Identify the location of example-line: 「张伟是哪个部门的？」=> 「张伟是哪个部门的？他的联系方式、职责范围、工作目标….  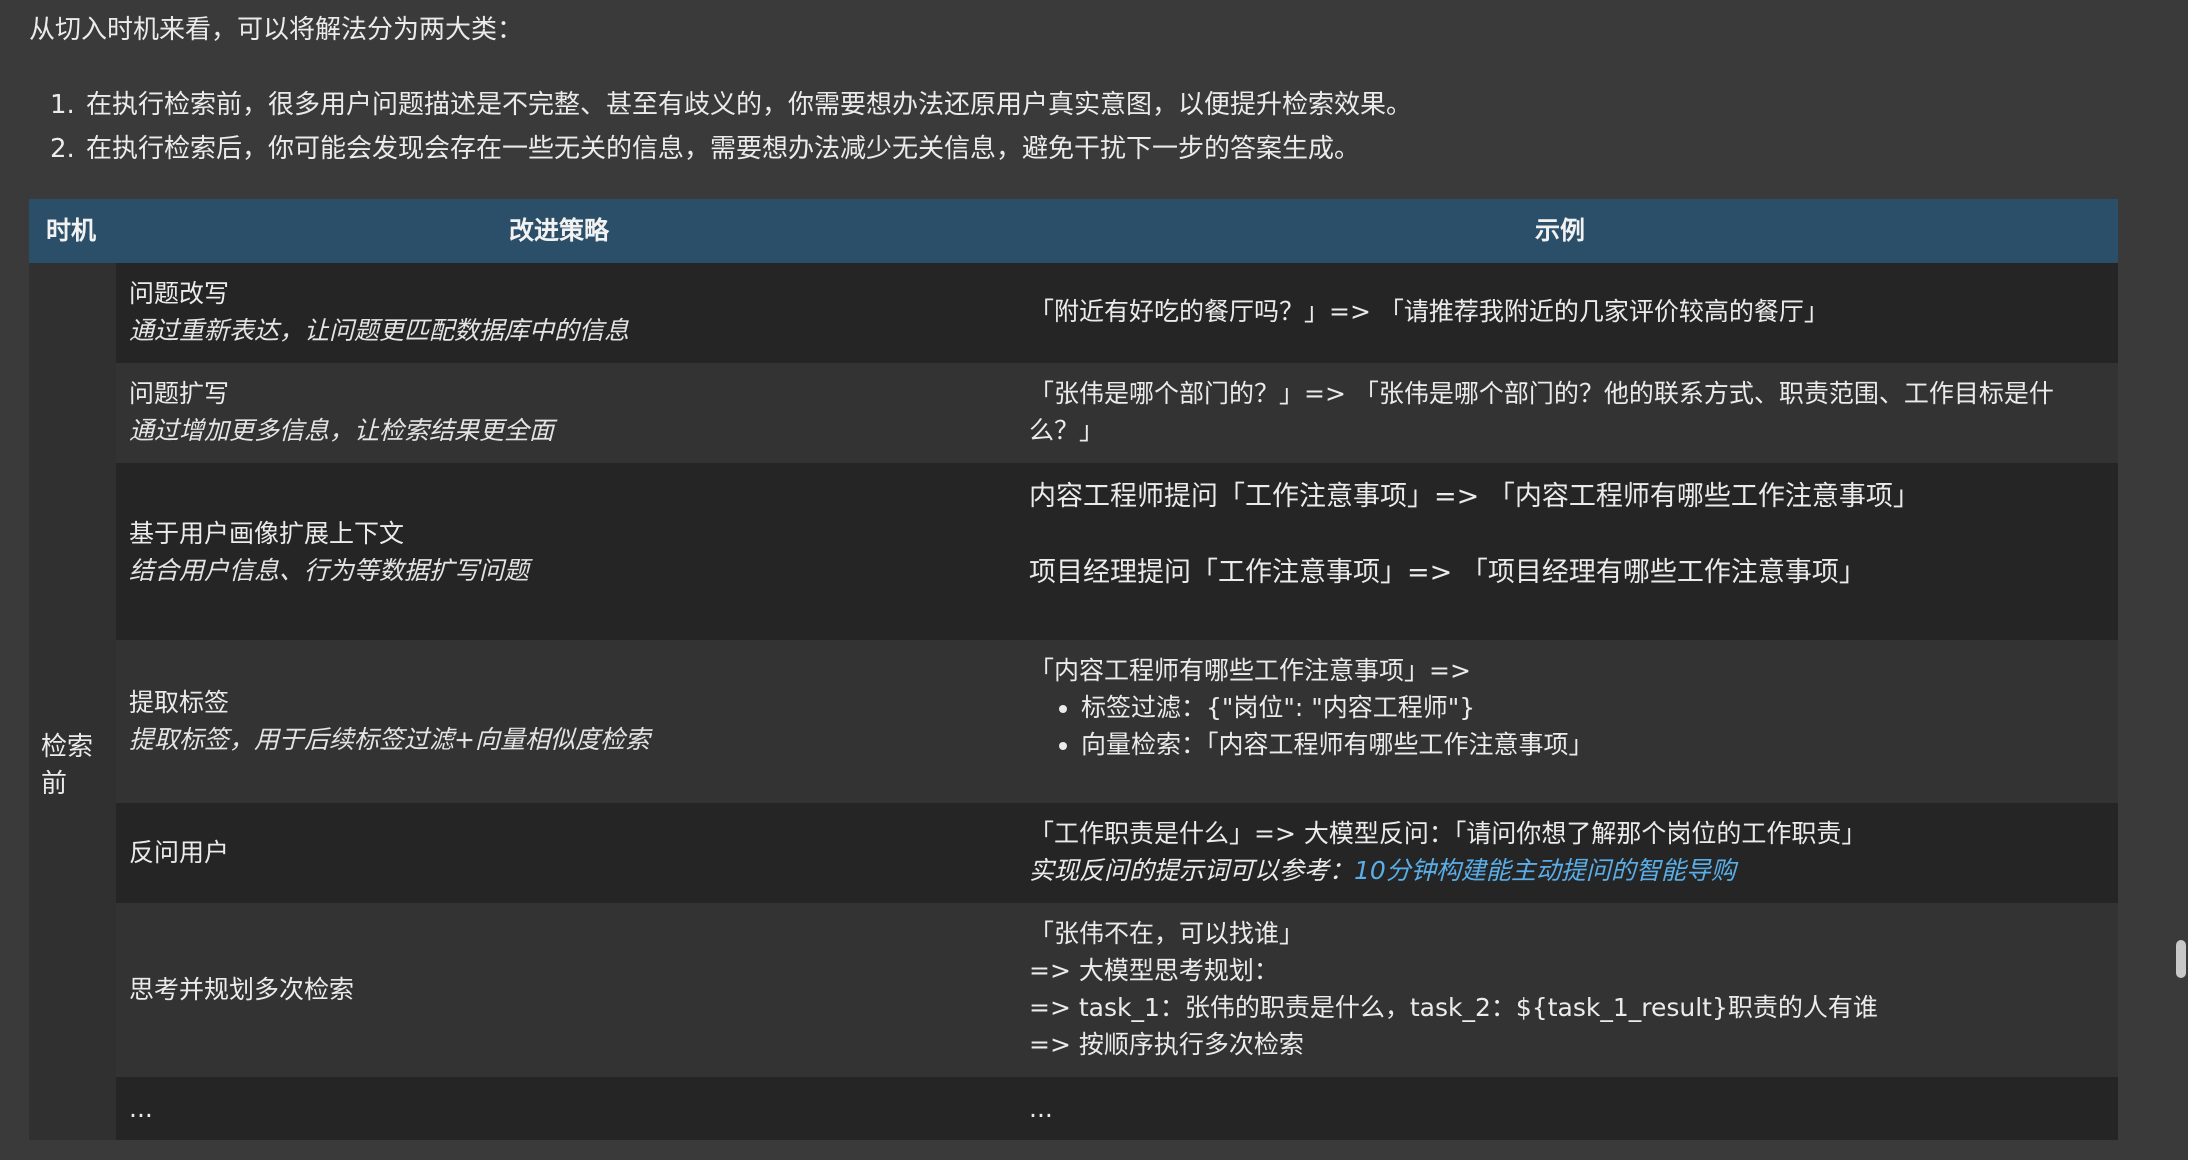
(1541, 393).